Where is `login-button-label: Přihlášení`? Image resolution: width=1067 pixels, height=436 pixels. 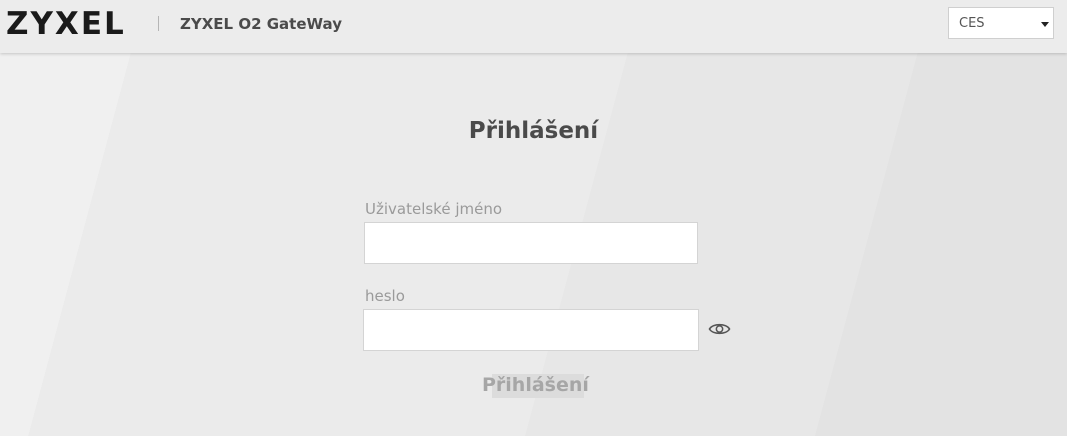
login-button-label: Přihlášení is located at coordinates (535, 385).